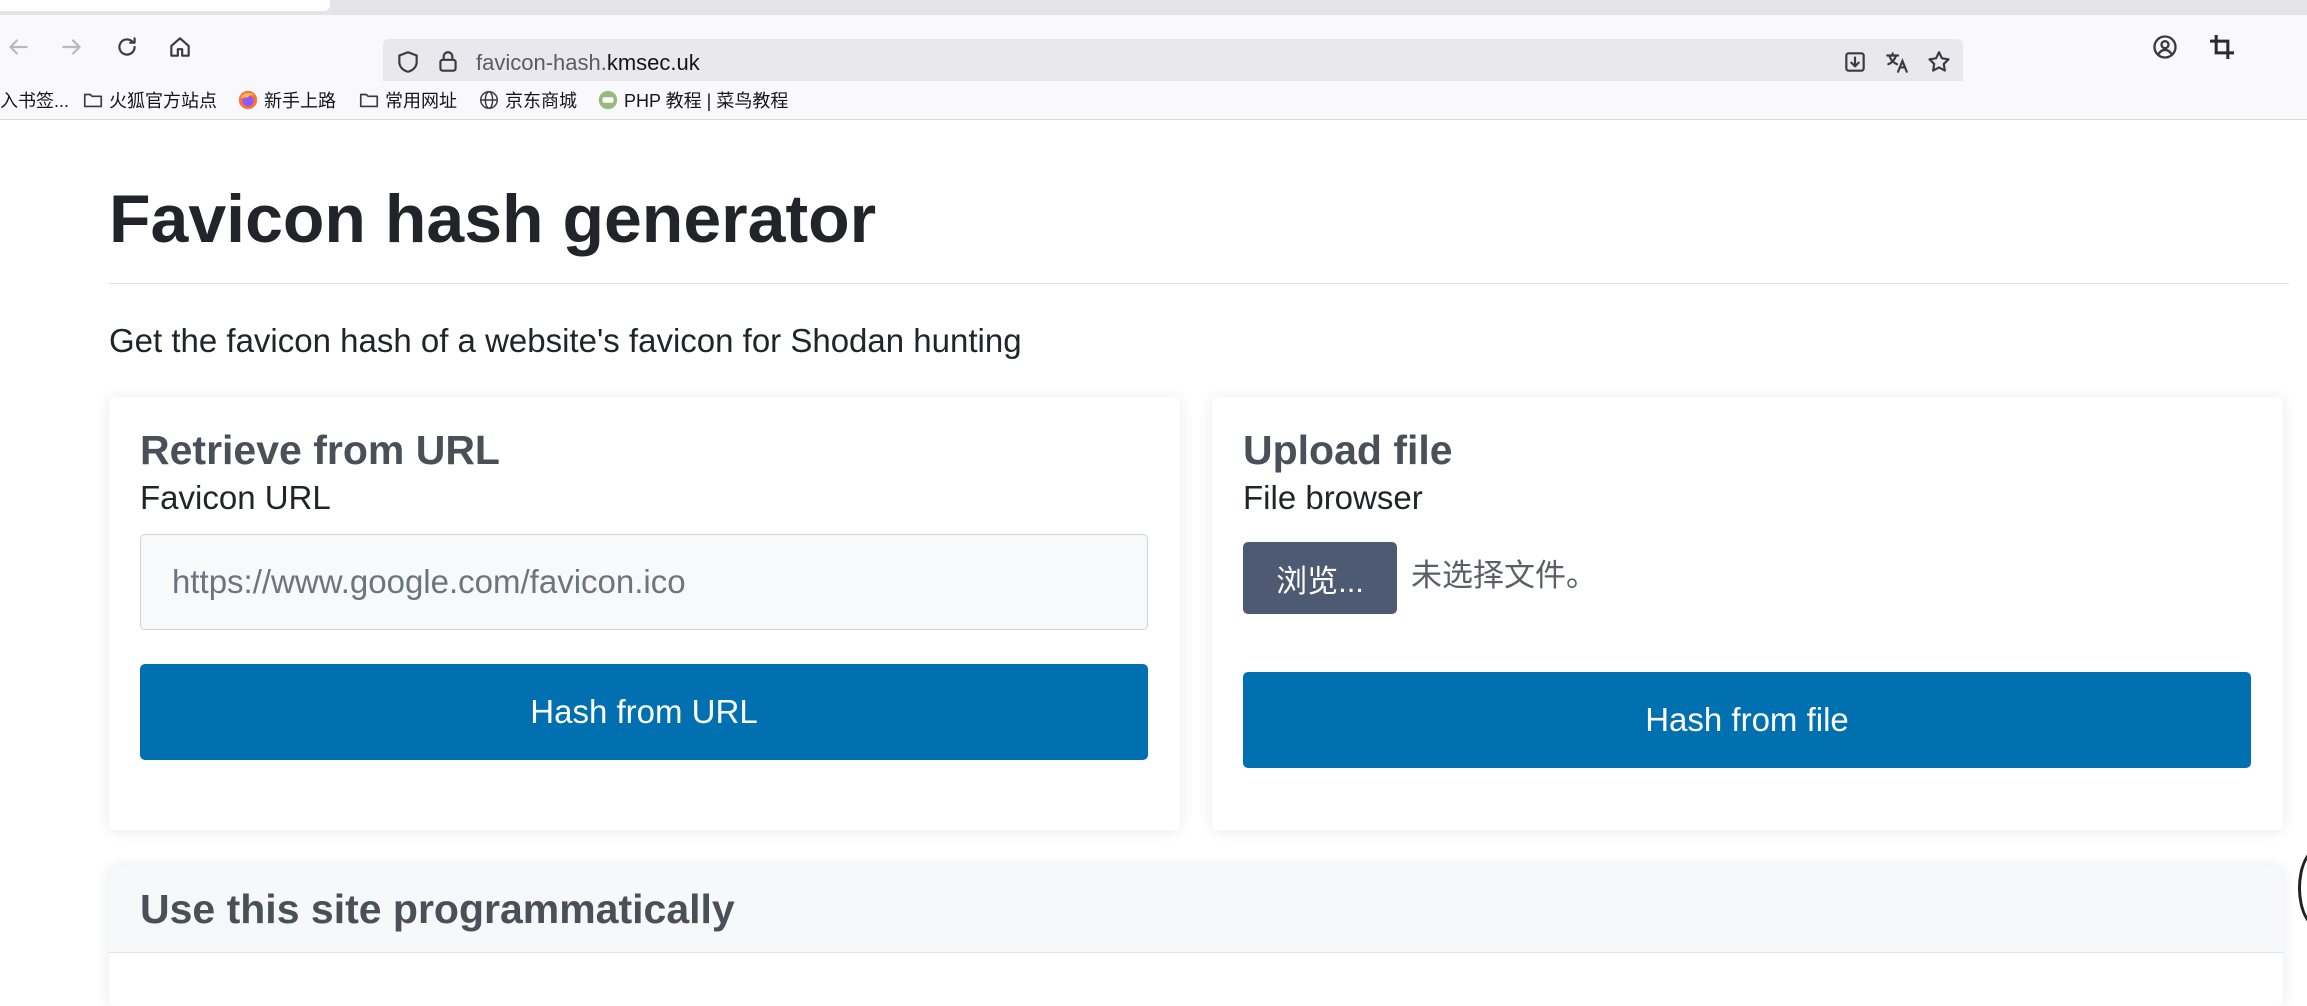  I want to click on tab-strip, so click(1153, 7).